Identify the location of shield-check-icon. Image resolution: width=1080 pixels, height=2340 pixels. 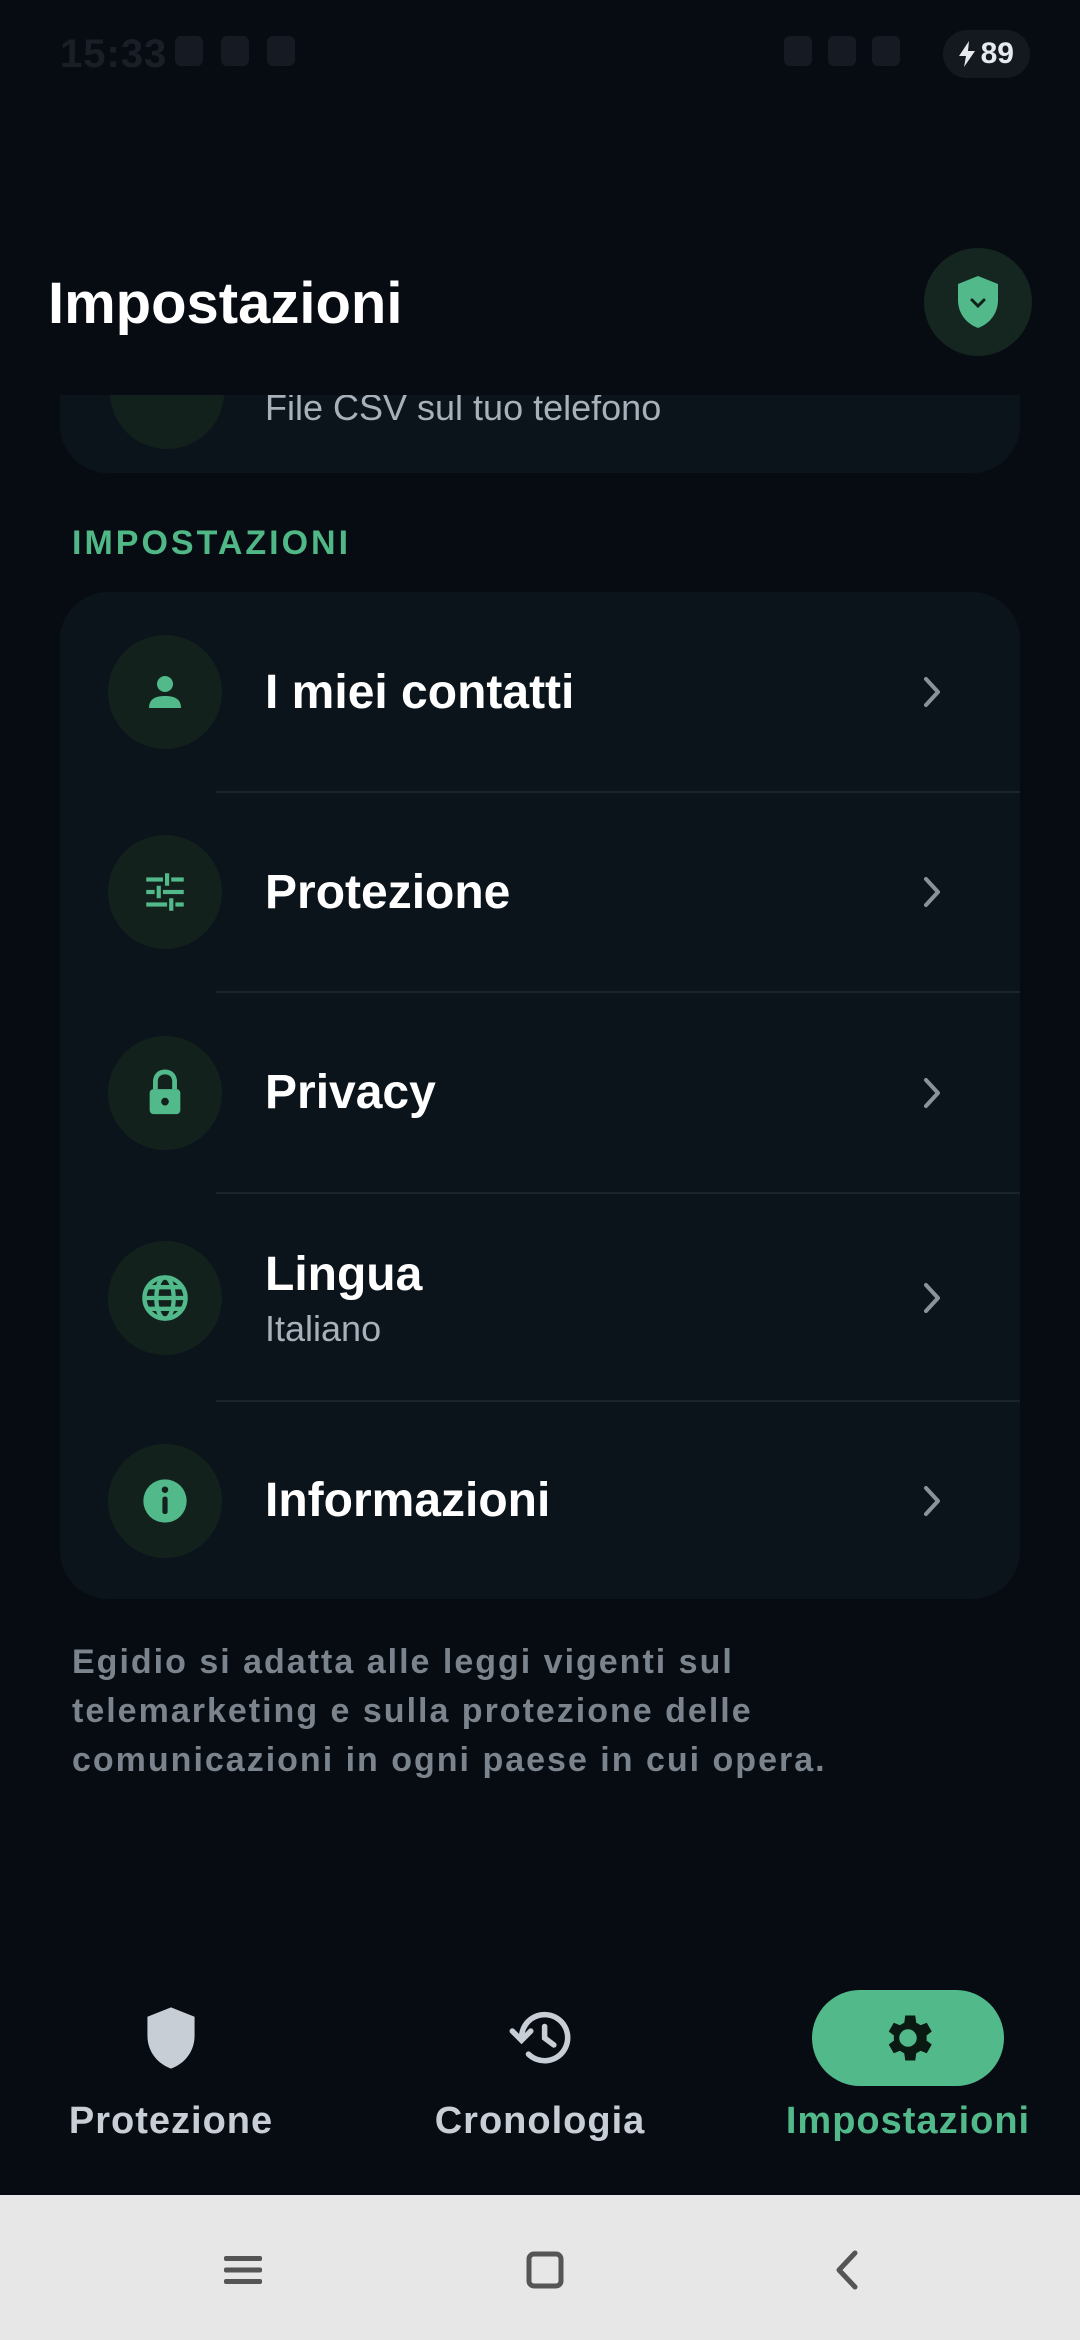
(978, 302).